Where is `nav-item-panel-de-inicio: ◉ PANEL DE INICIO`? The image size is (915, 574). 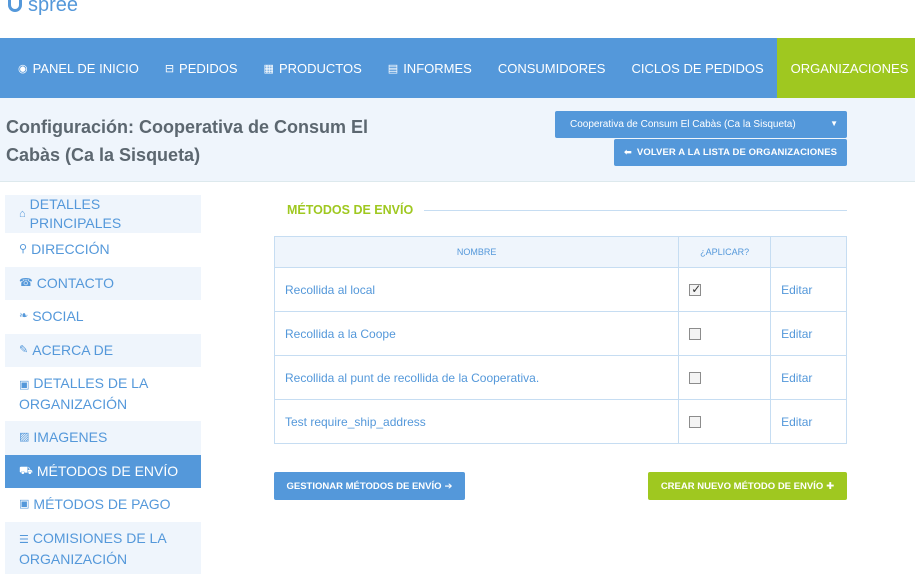
nav-item-panel-de-inicio: ◉ PANEL DE INICIO is located at coordinates (76, 68).